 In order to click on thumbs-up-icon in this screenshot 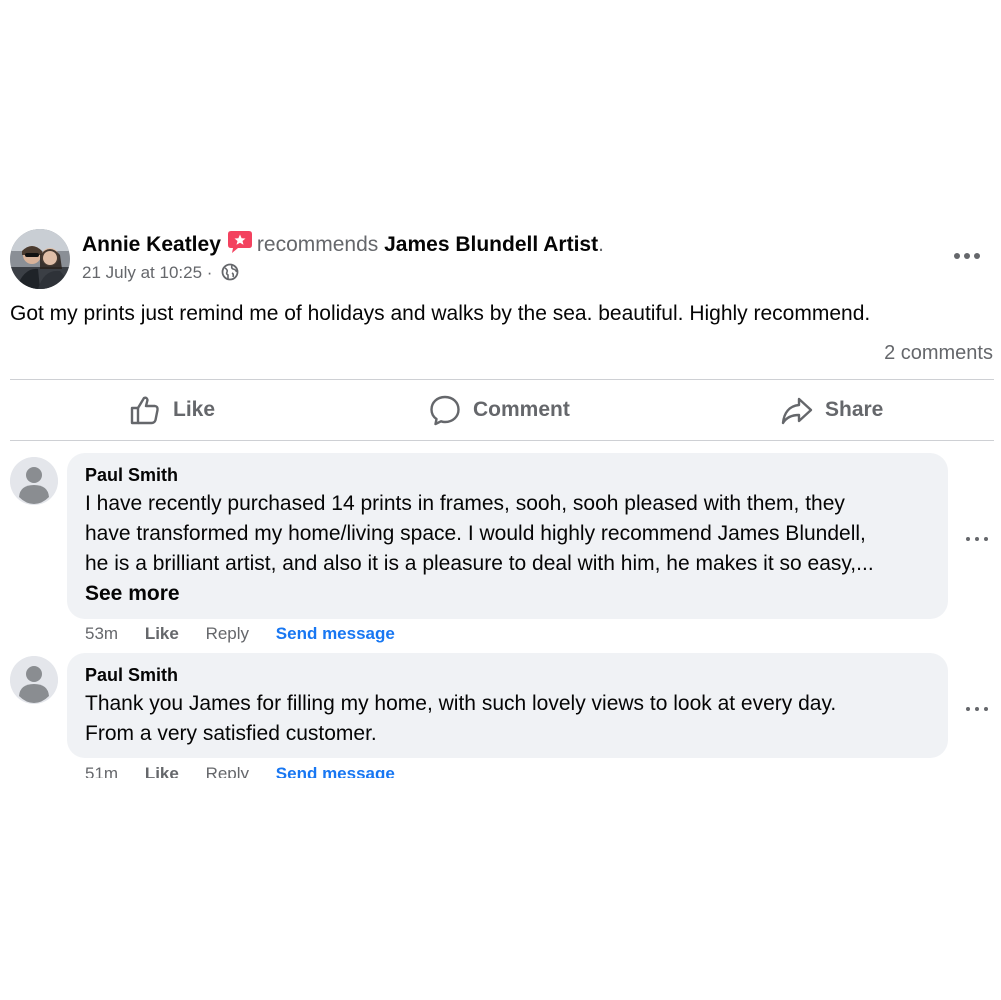, I will do `click(144, 410)`.